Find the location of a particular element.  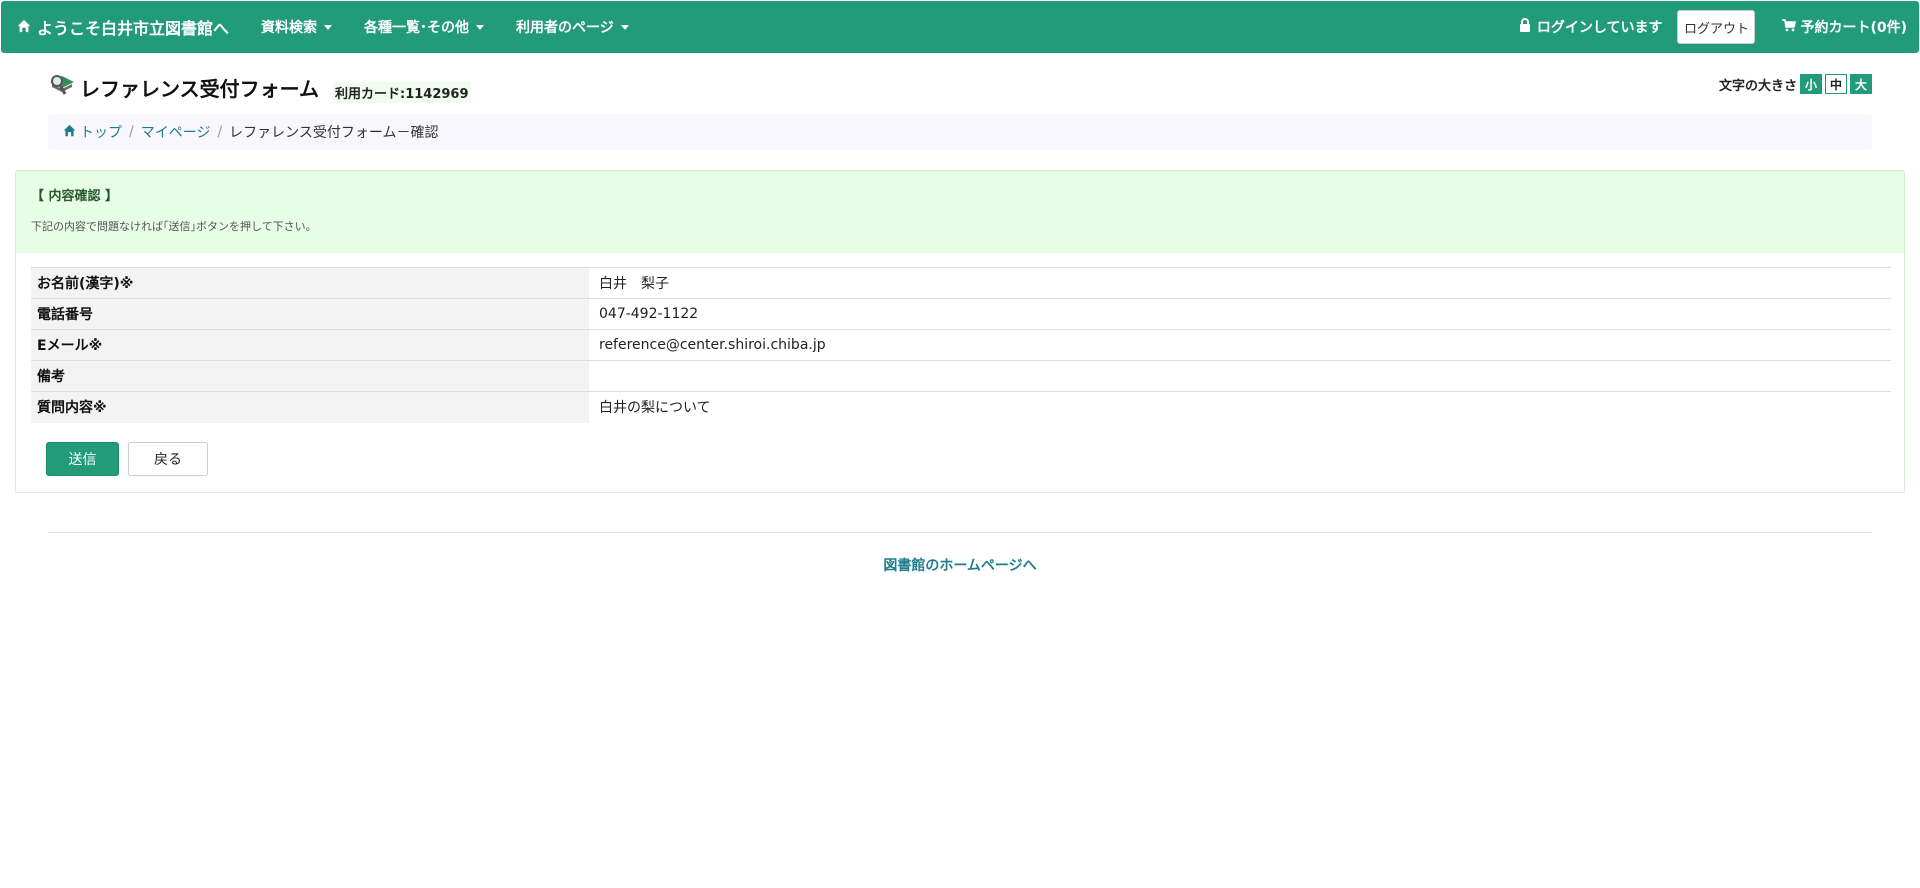

menu-lists-other: 各種一覧･その他 is located at coordinates (424, 27).